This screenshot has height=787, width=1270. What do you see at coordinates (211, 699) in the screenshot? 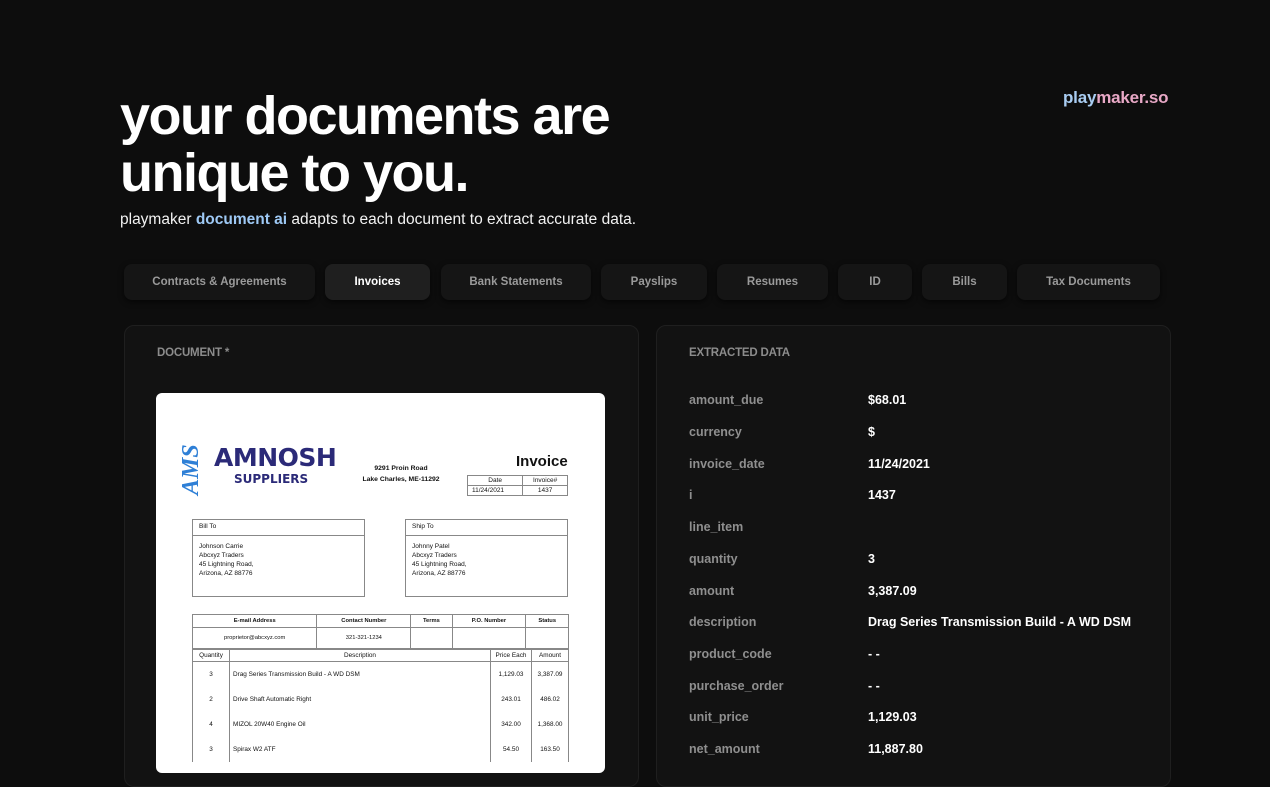
I see `item-qty: 2` at bounding box center [211, 699].